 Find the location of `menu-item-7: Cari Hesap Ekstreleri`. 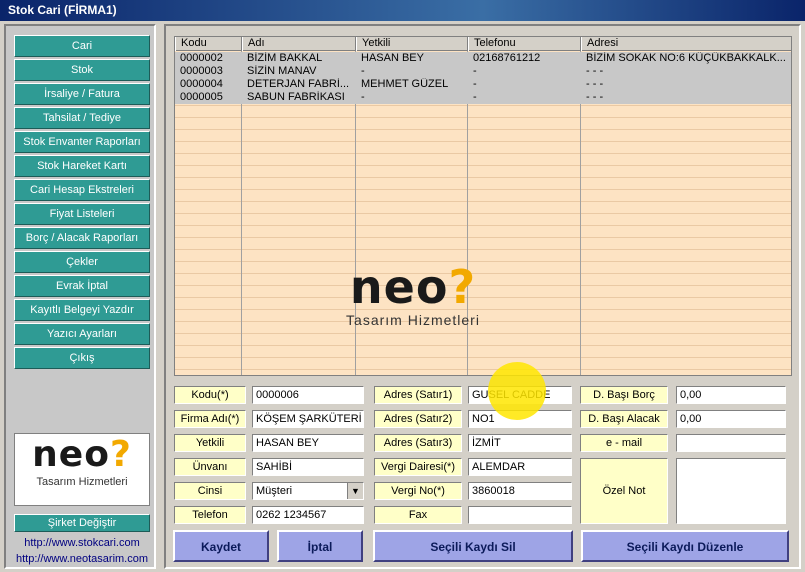

menu-item-7: Cari Hesap Ekstreleri is located at coordinates (82, 190).